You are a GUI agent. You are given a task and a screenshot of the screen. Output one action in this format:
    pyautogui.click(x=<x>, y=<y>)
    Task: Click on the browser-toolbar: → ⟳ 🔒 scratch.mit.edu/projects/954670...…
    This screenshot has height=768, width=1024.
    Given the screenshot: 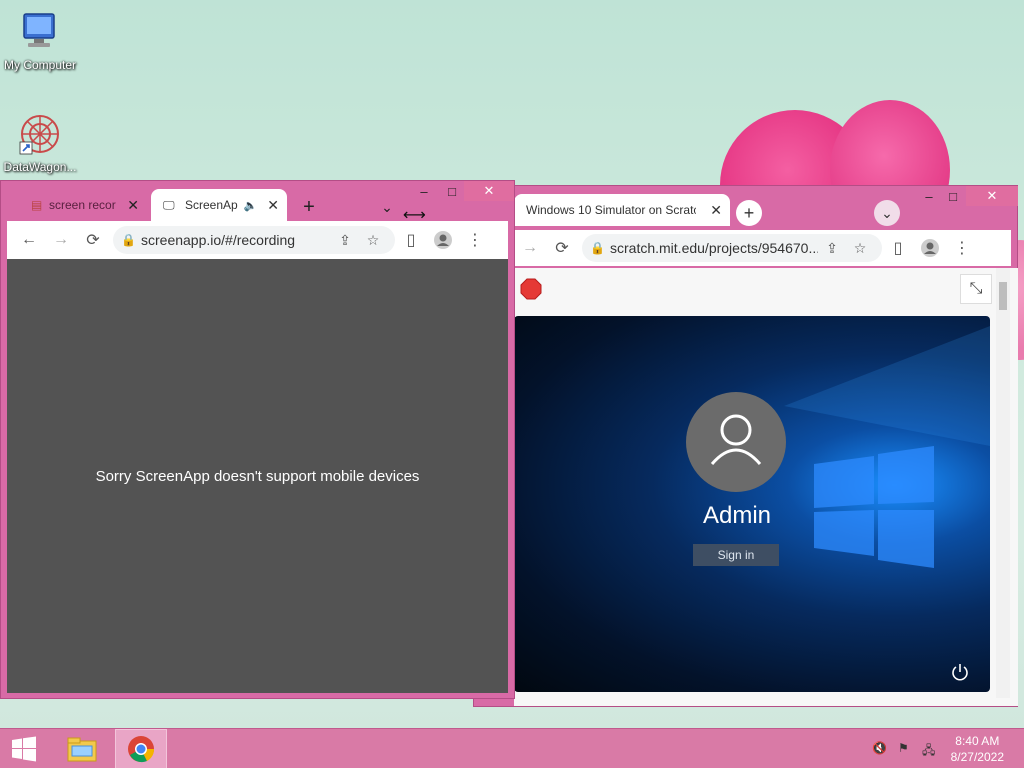 What is the action you would take?
    pyautogui.click(x=762, y=248)
    